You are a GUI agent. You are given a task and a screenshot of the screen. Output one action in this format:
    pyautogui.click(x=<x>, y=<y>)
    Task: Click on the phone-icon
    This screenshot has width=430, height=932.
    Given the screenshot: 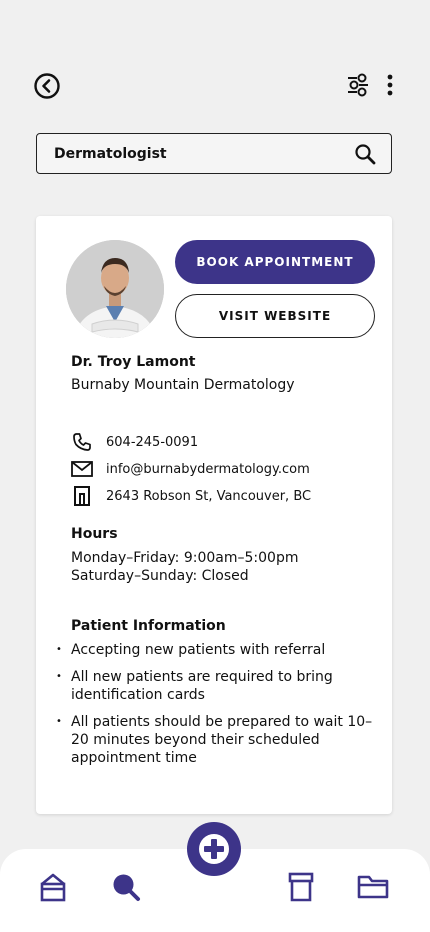 What is the action you would take?
    pyautogui.click(x=82, y=442)
    